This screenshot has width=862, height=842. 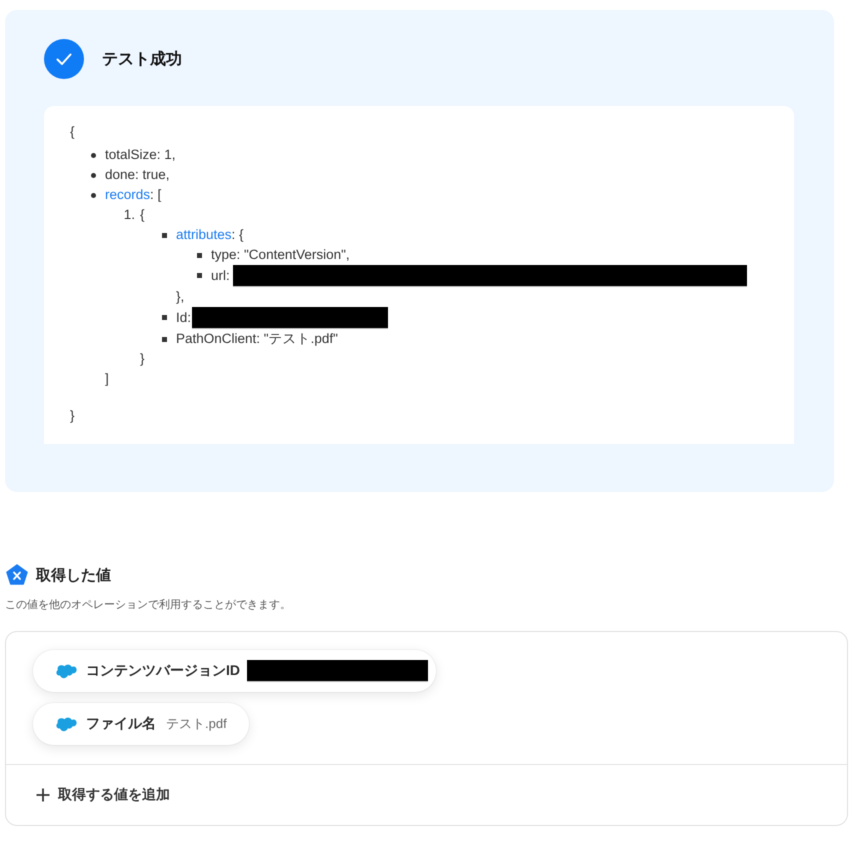 I want to click on code-text: },, so click(x=180, y=297).